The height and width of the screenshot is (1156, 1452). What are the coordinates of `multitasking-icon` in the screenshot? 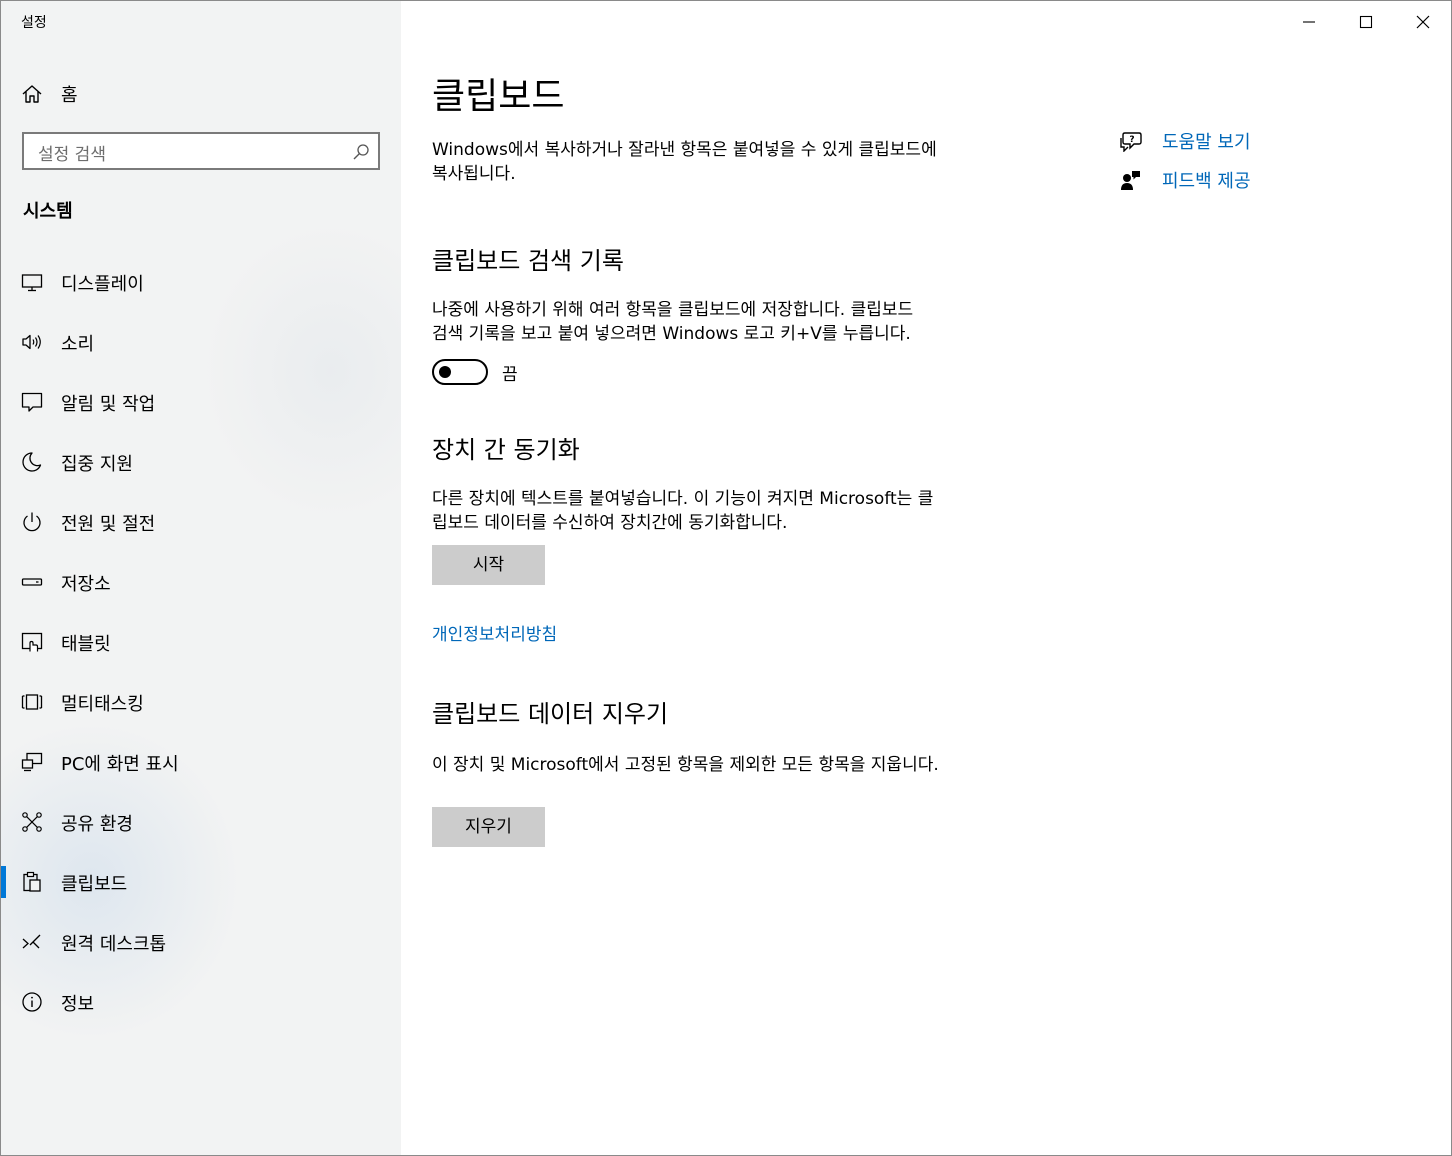 It's located at (32, 702).